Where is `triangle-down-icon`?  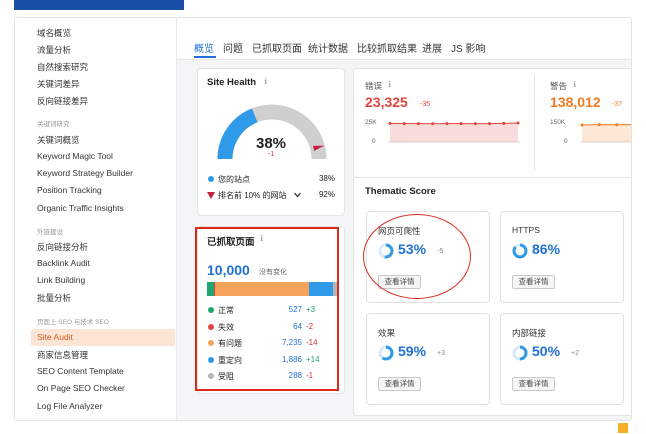
triangle-down-icon is located at coordinates (211, 195).